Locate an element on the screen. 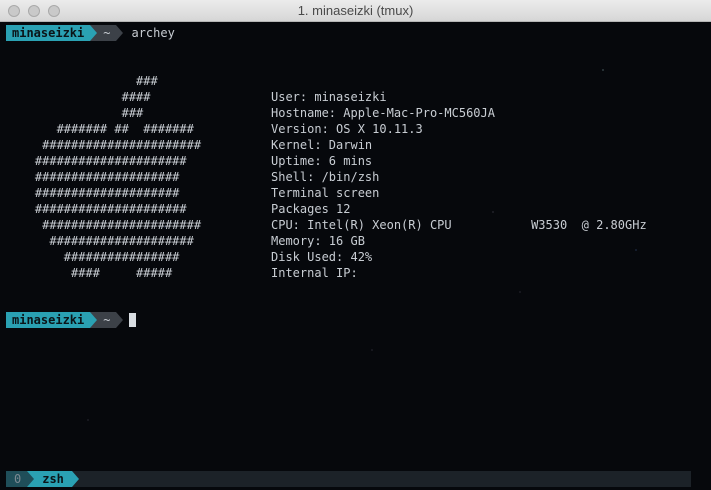 This screenshot has width=711, height=490. logo-line: ####### ## ####### is located at coordinates (100, 129).